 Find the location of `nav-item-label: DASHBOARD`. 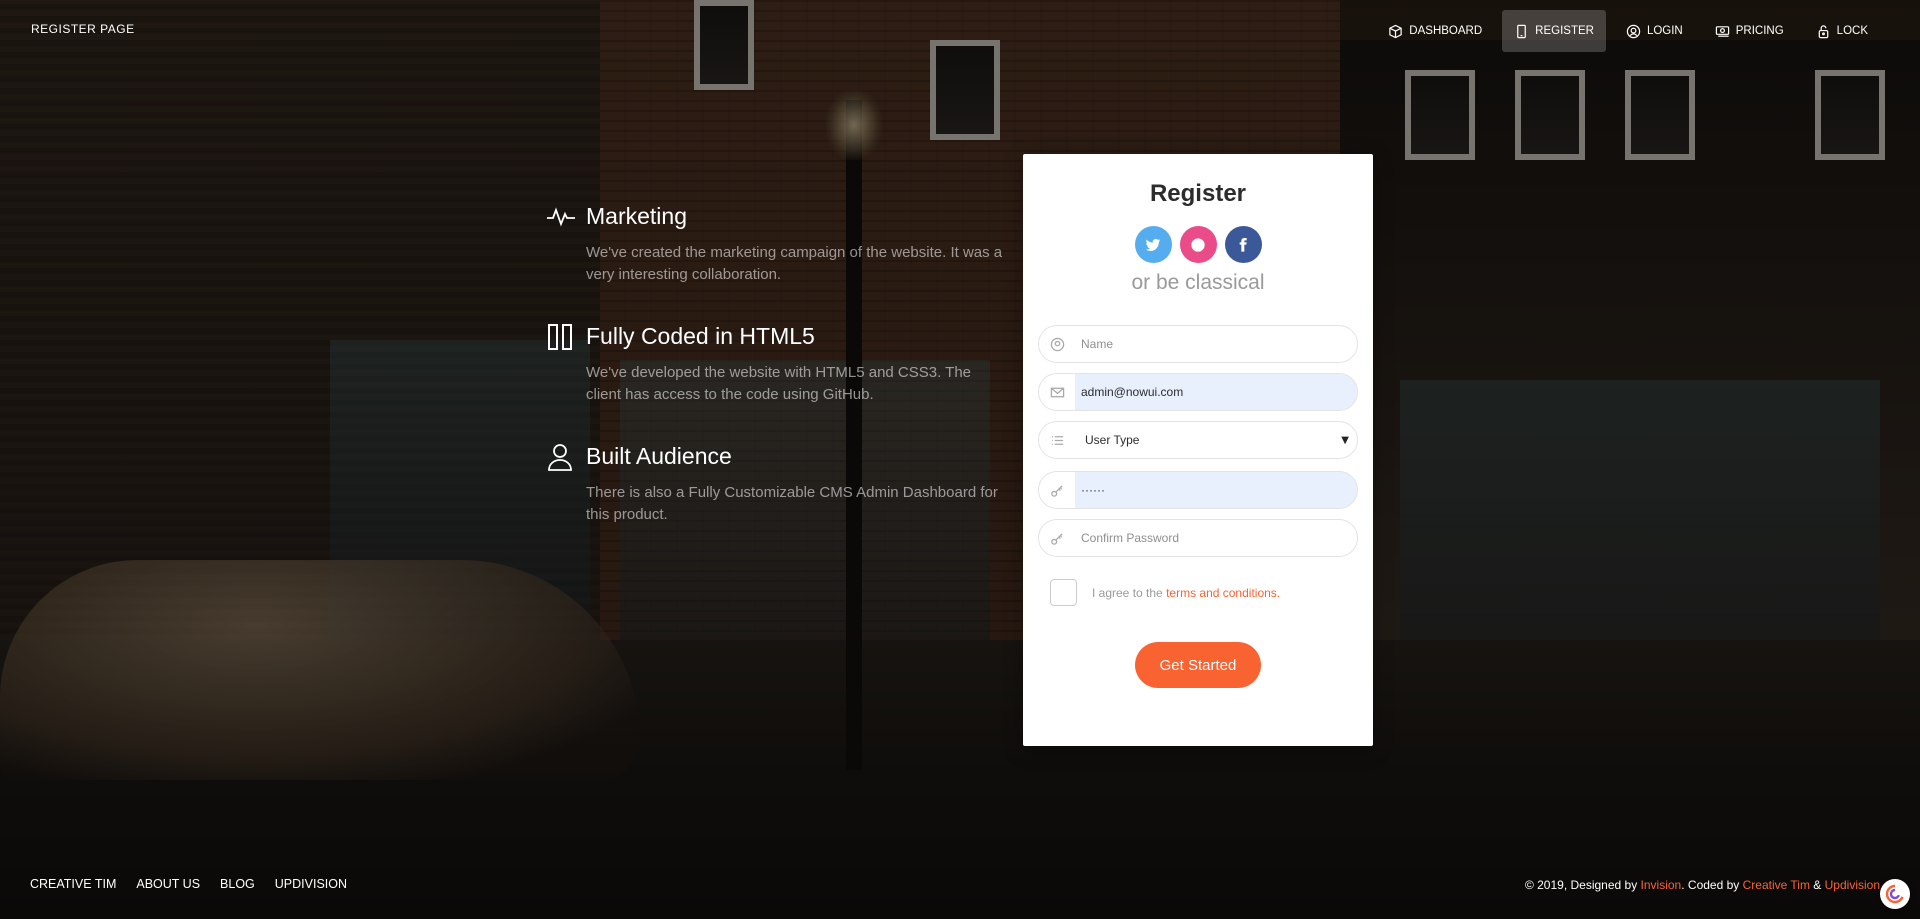

nav-item-label: DASHBOARD is located at coordinates (1446, 31).